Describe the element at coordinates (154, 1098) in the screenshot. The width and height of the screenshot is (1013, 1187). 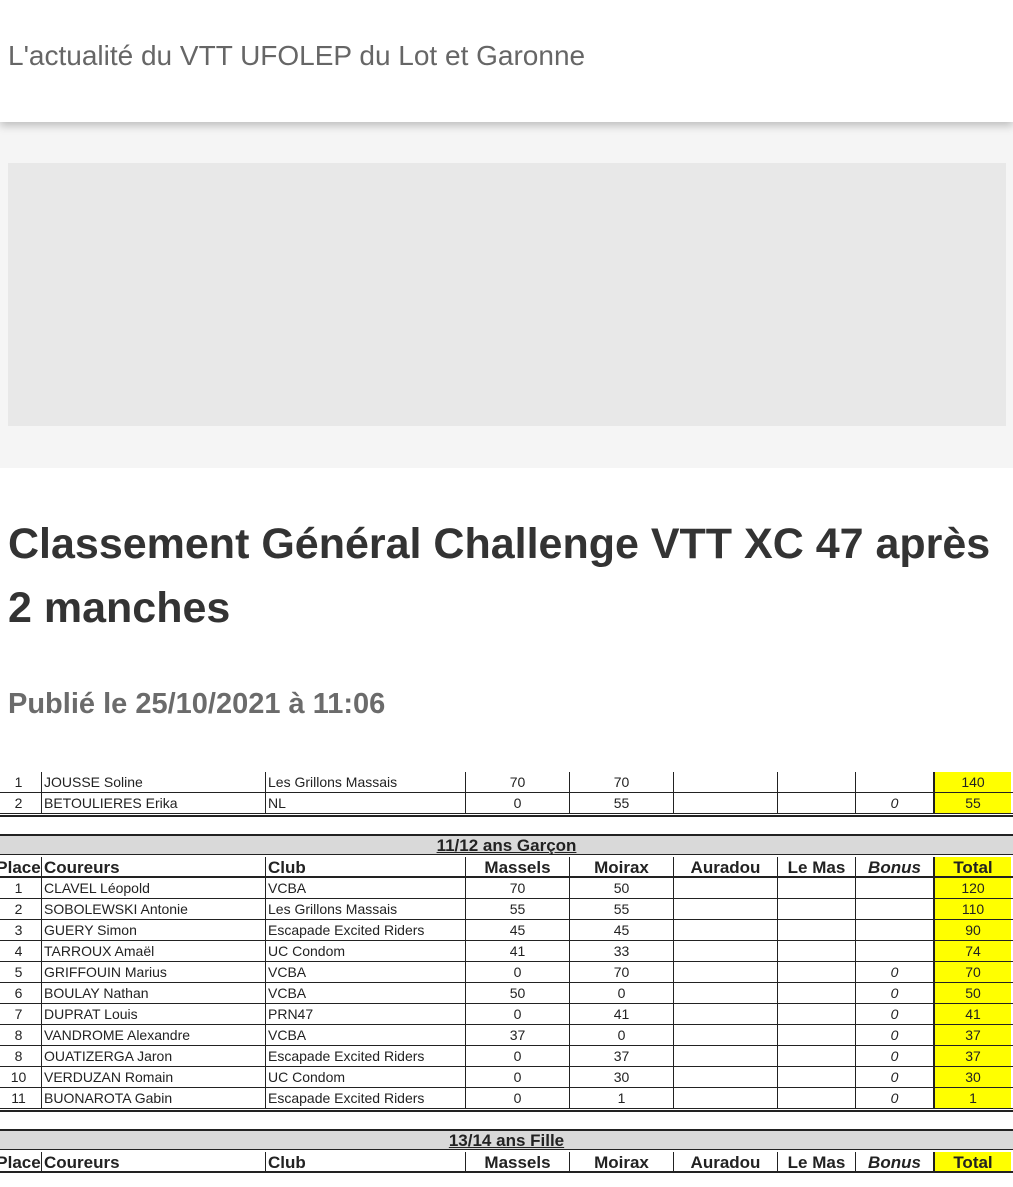
I see `rider-cell: BUONAROTA Gabin` at that location.